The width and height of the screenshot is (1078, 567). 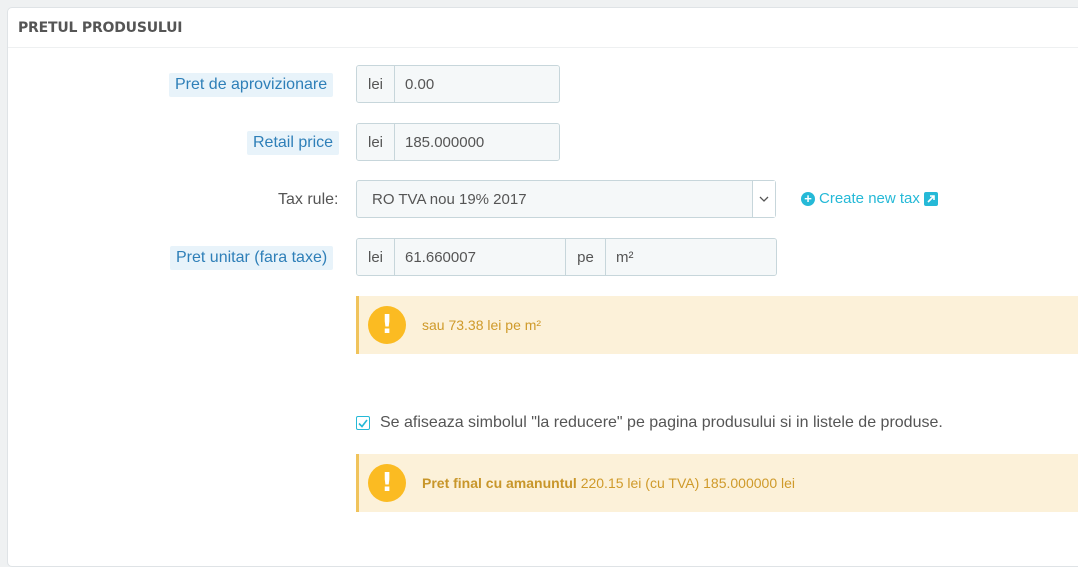 I want to click on create-new-tax-link: + Create new tax, so click(x=869, y=198).